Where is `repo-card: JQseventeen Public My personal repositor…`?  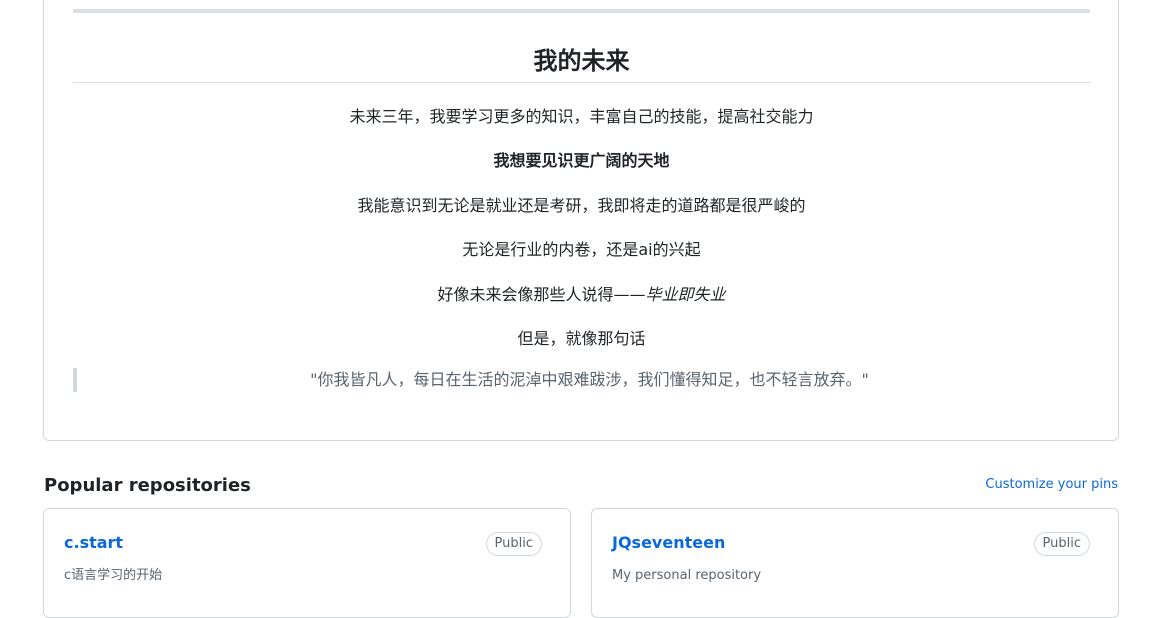
repo-card: JQseventeen Public My personal repositor… is located at coordinates (855, 563).